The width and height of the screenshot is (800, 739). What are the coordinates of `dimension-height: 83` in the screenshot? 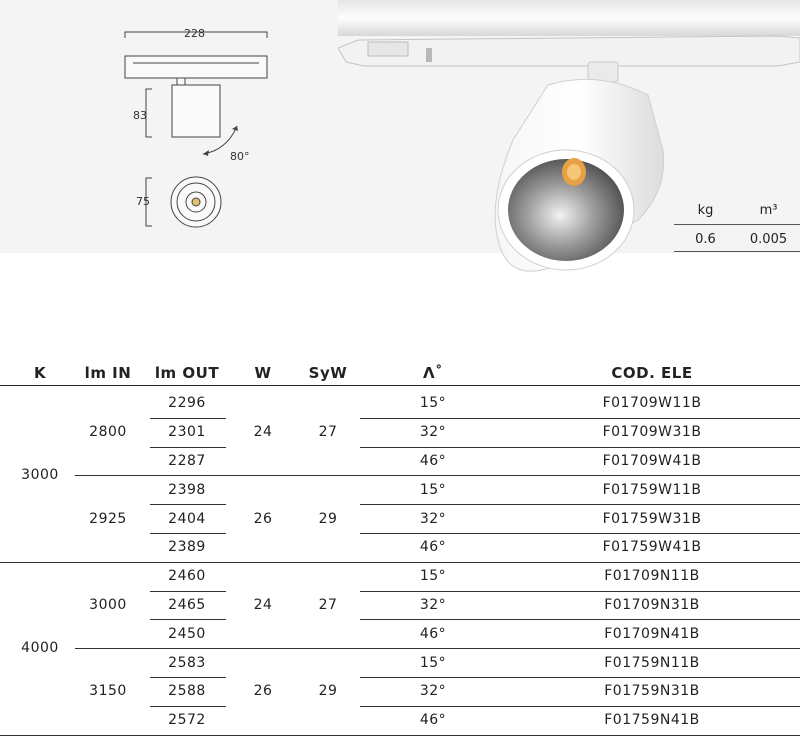 It's located at (140, 115).